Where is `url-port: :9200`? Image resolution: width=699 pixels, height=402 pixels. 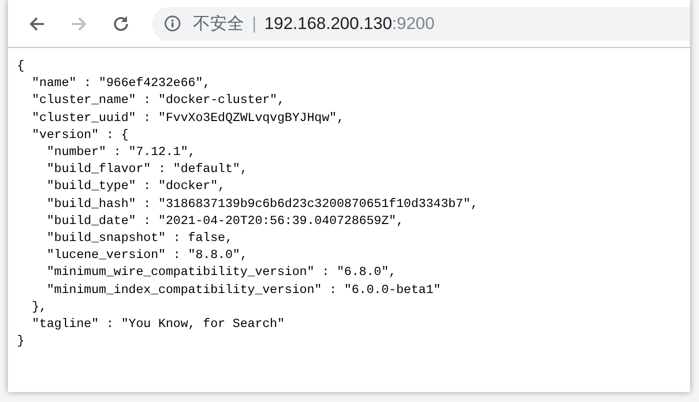
url-port: :9200 is located at coordinates (413, 24).